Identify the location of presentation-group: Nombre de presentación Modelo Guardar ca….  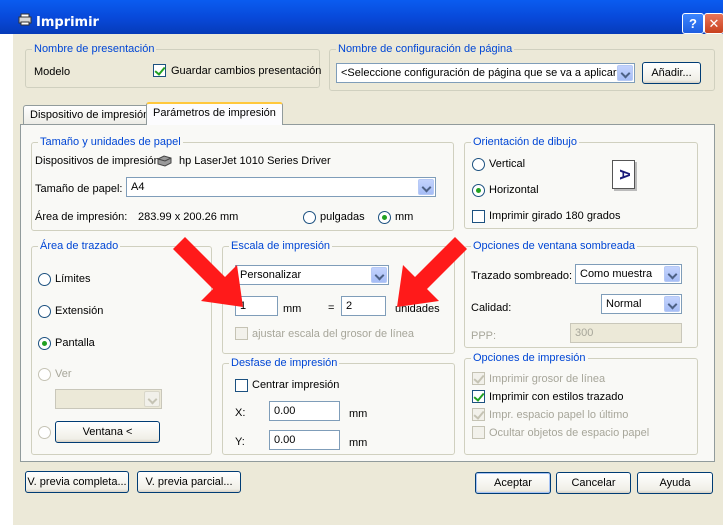
(173, 65).